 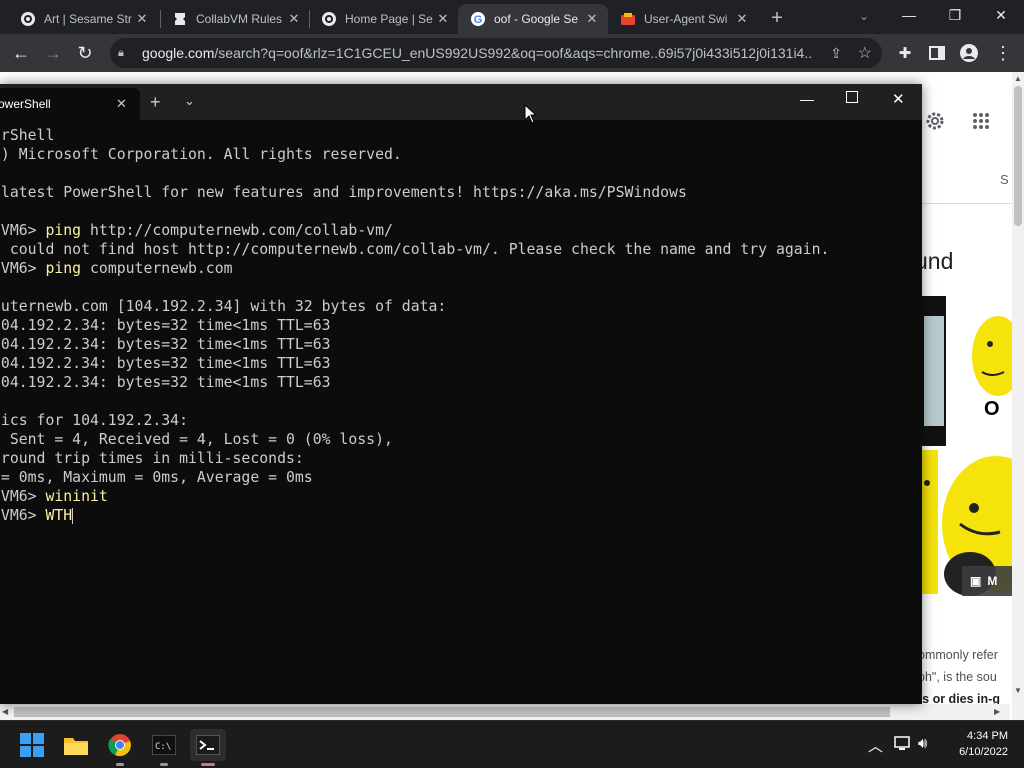 I want to click on scroll-down-icon: ▼, so click(x=1018, y=690).